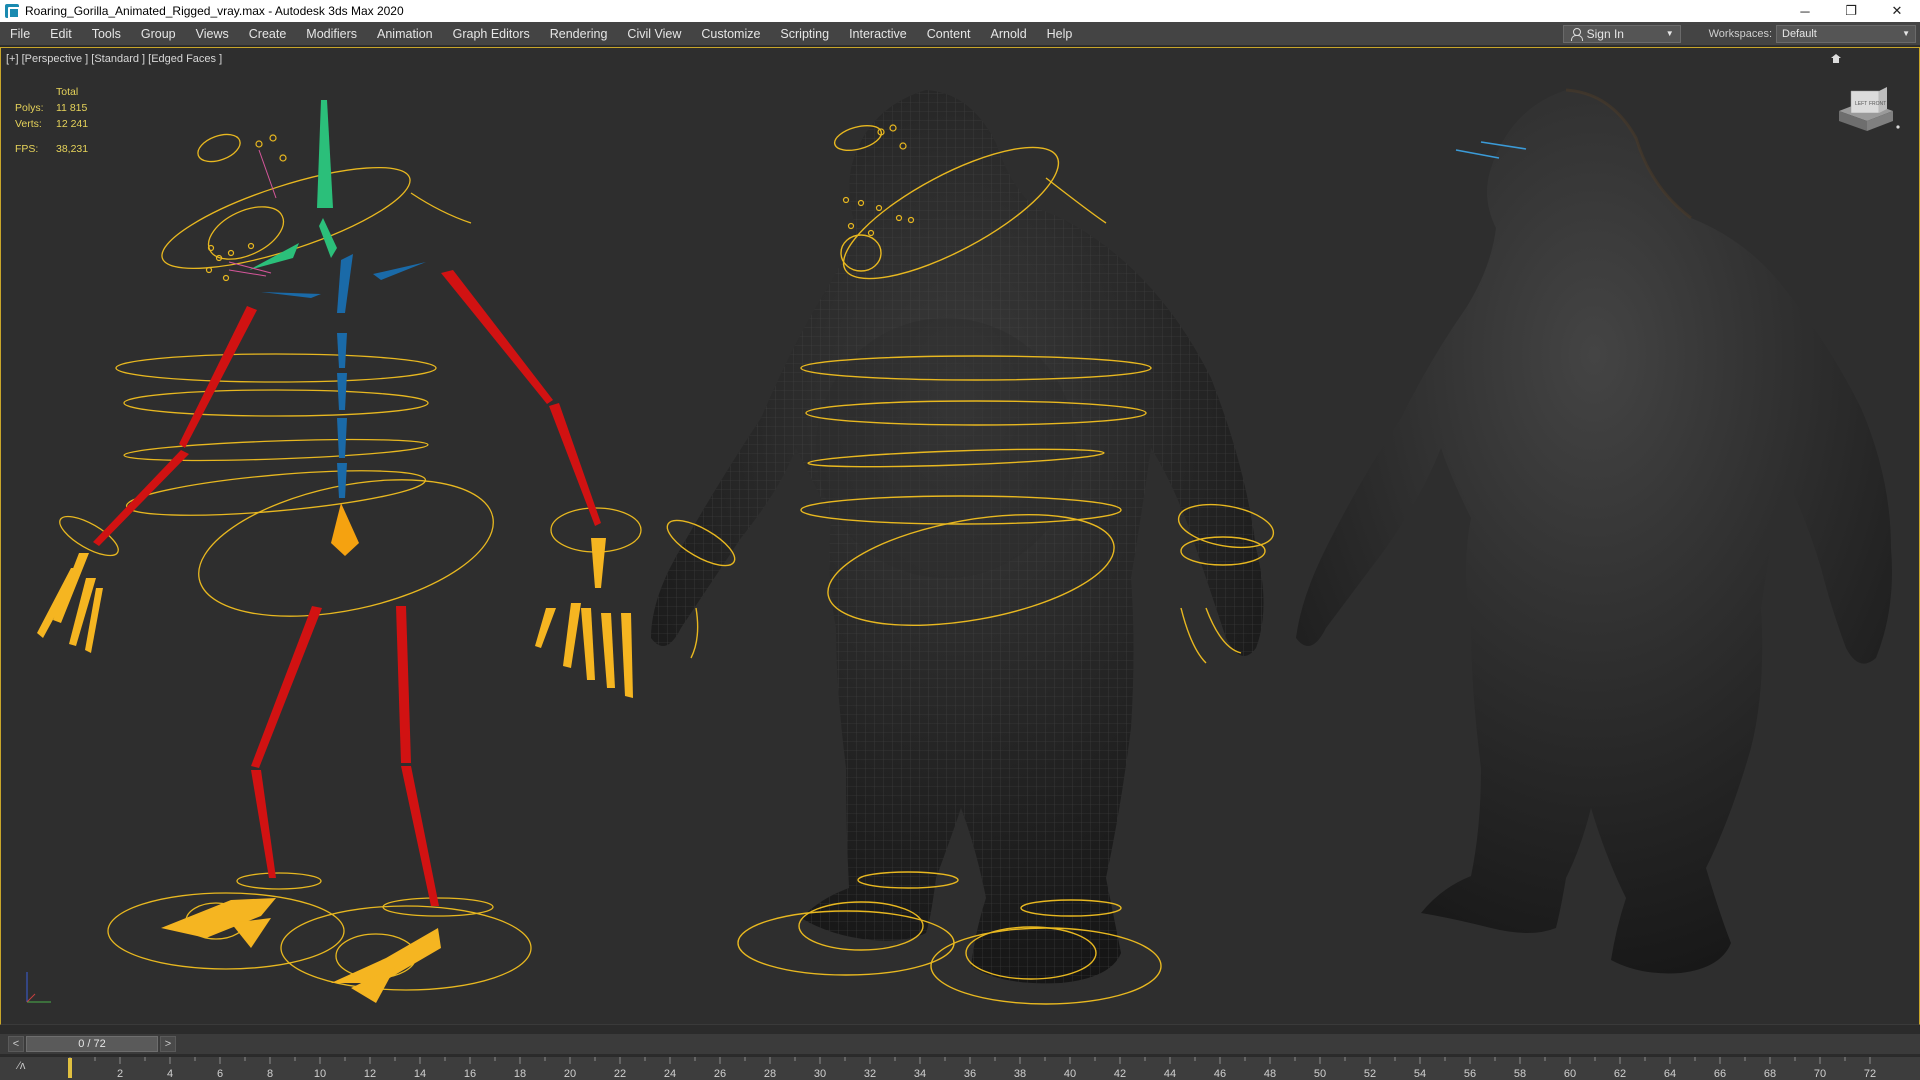  What do you see at coordinates (370, 1074) in the screenshot?
I see `track-tick-label: 12` at bounding box center [370, 1074].